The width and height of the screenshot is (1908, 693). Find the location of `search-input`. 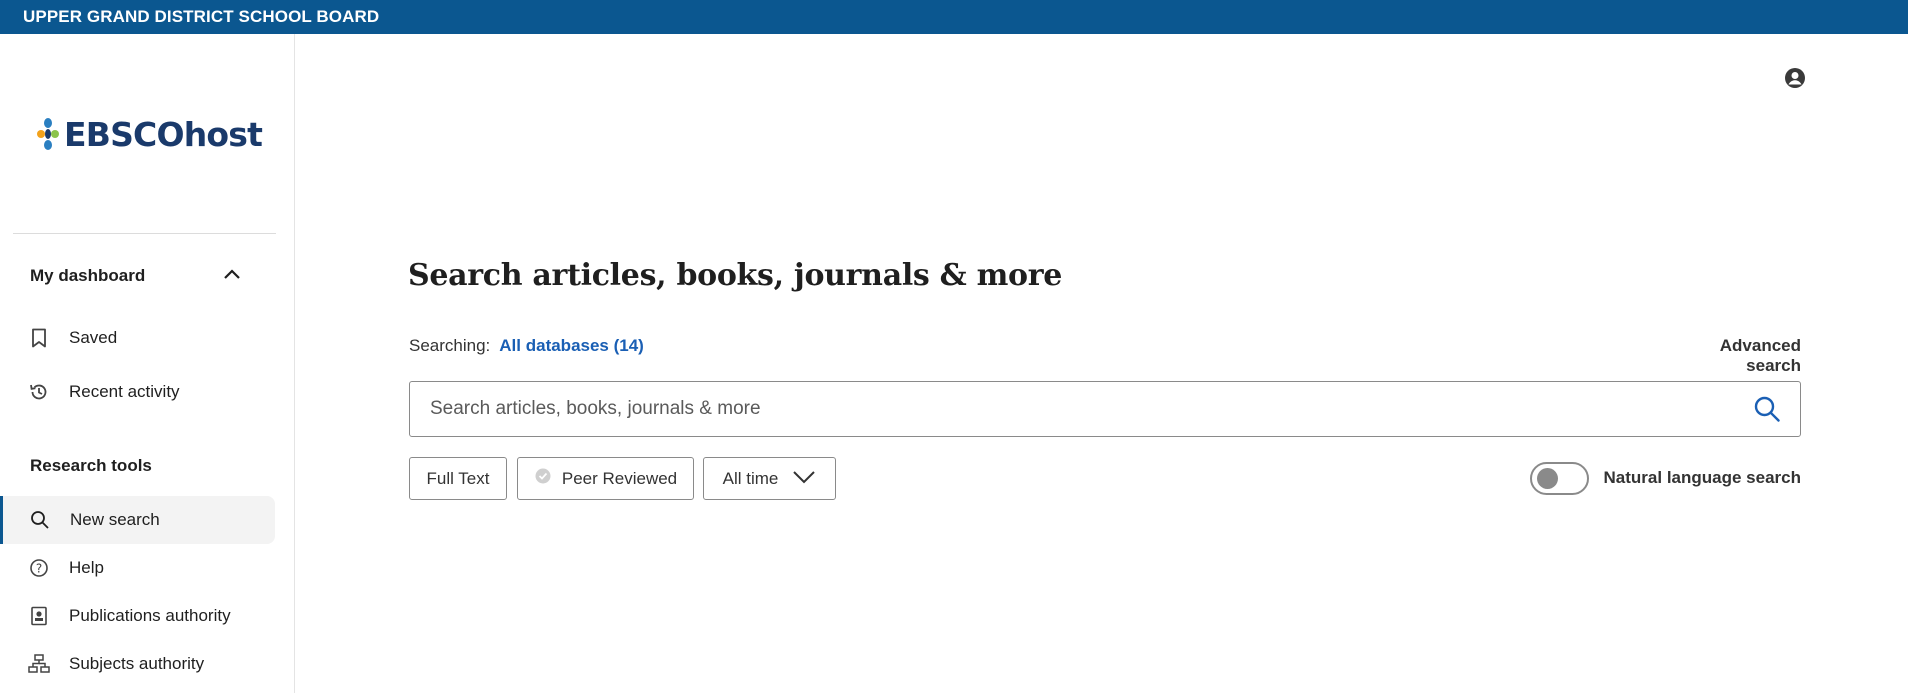

search-input is located at coordinates (1078, 409).